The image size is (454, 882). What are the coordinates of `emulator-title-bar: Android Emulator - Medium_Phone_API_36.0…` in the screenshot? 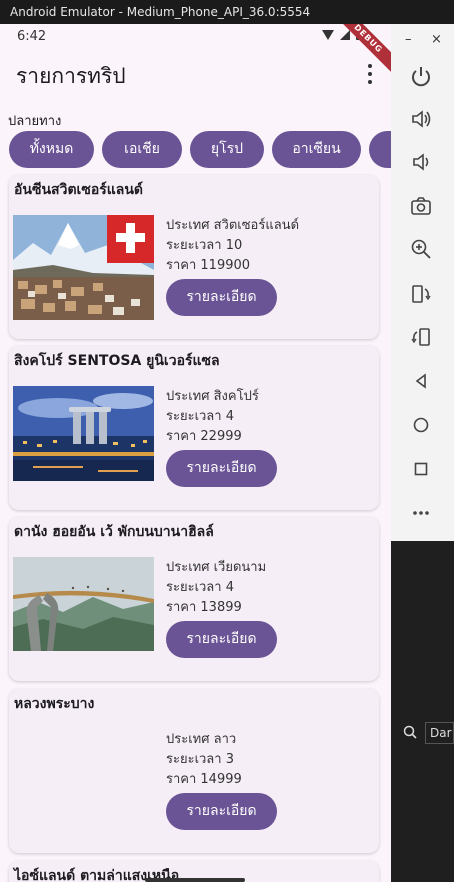 It's located at (227, 12).